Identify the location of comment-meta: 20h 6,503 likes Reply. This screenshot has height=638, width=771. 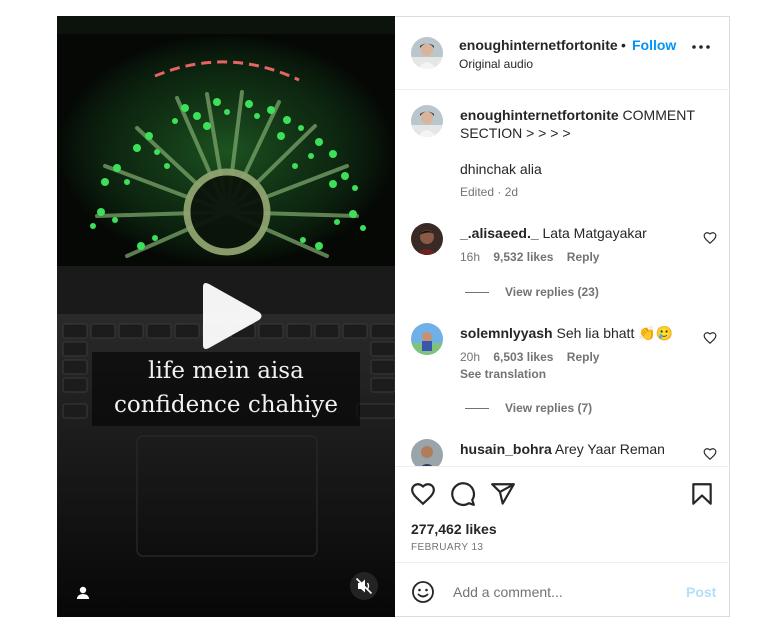
(529, 357).